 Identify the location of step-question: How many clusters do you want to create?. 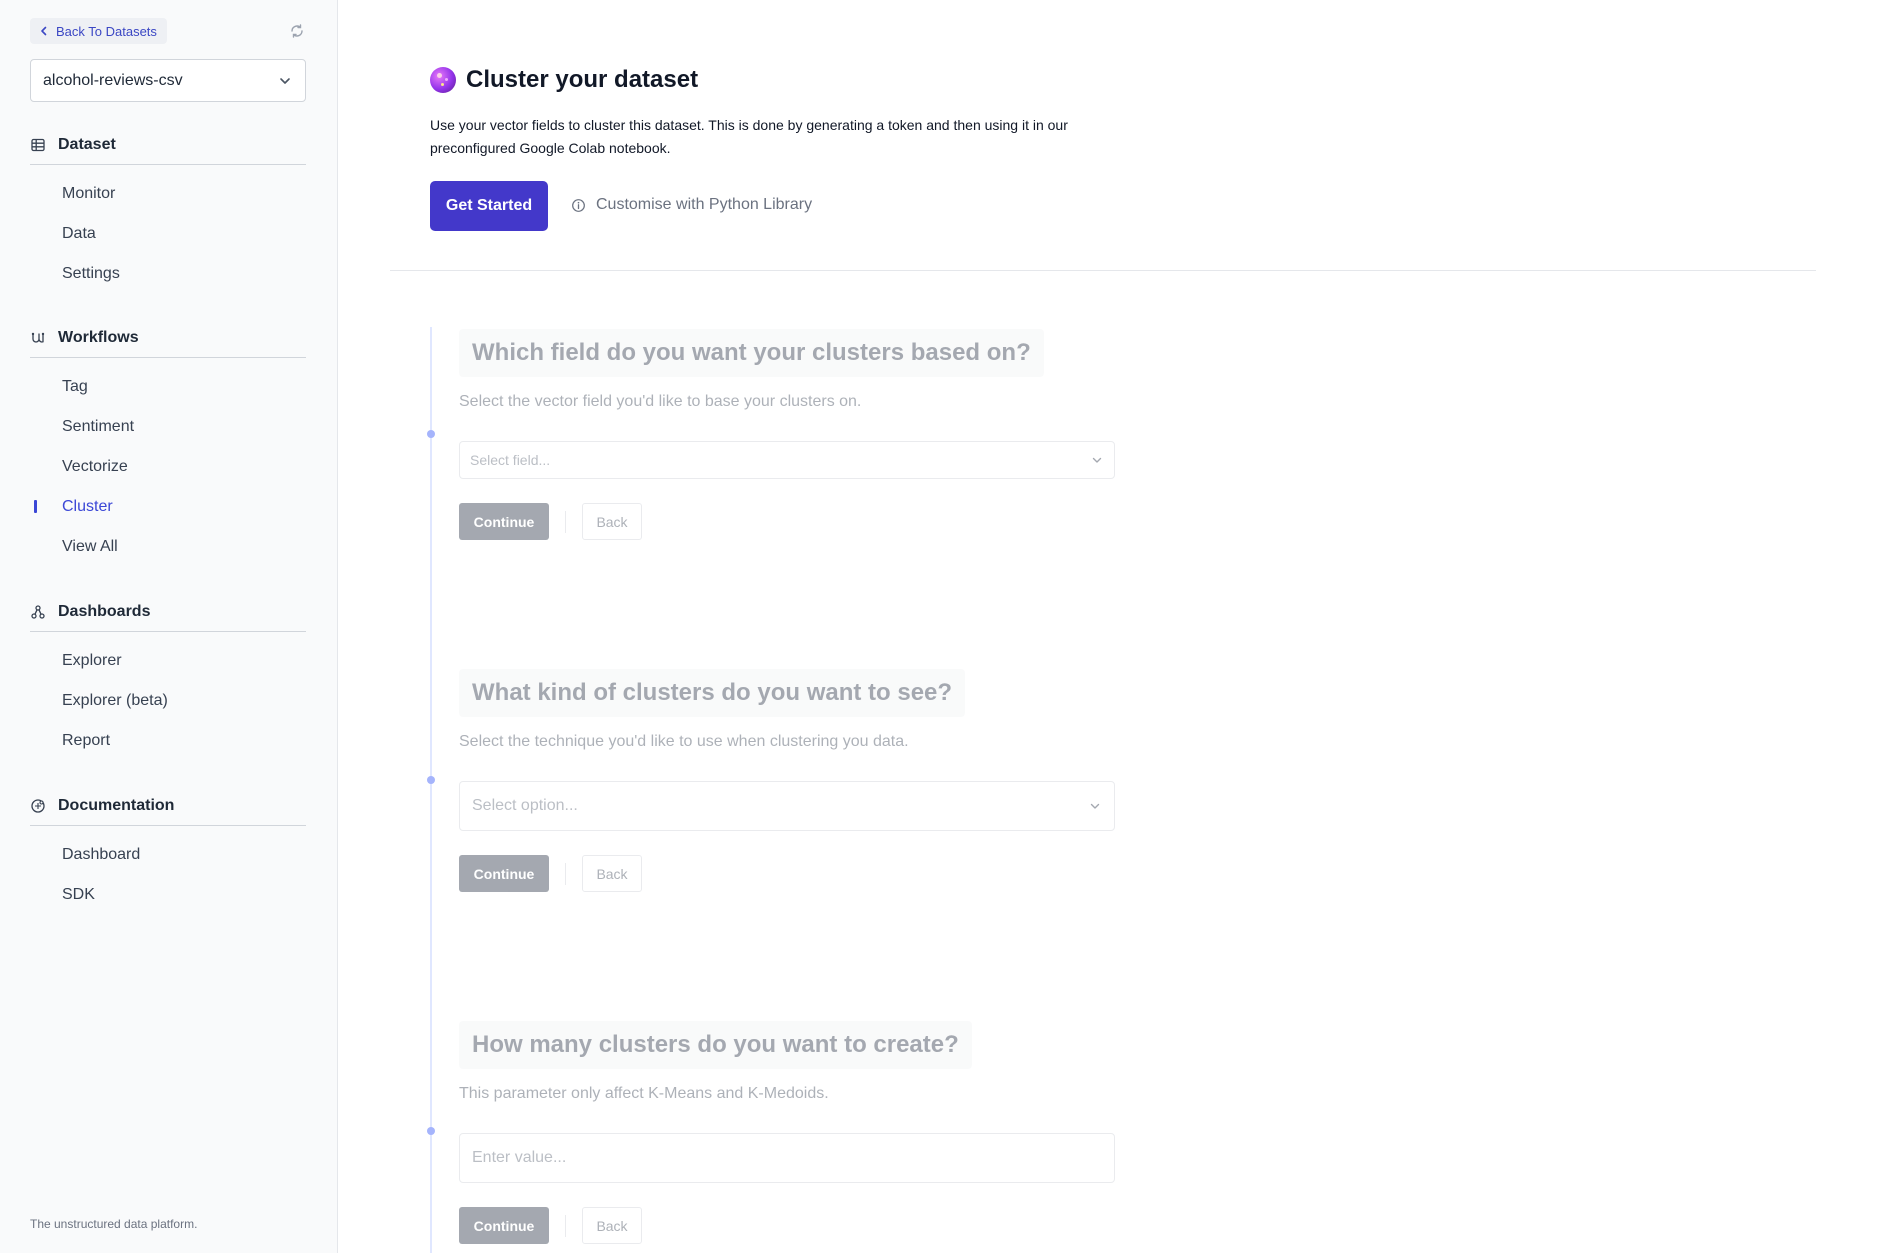
(715, 1045).